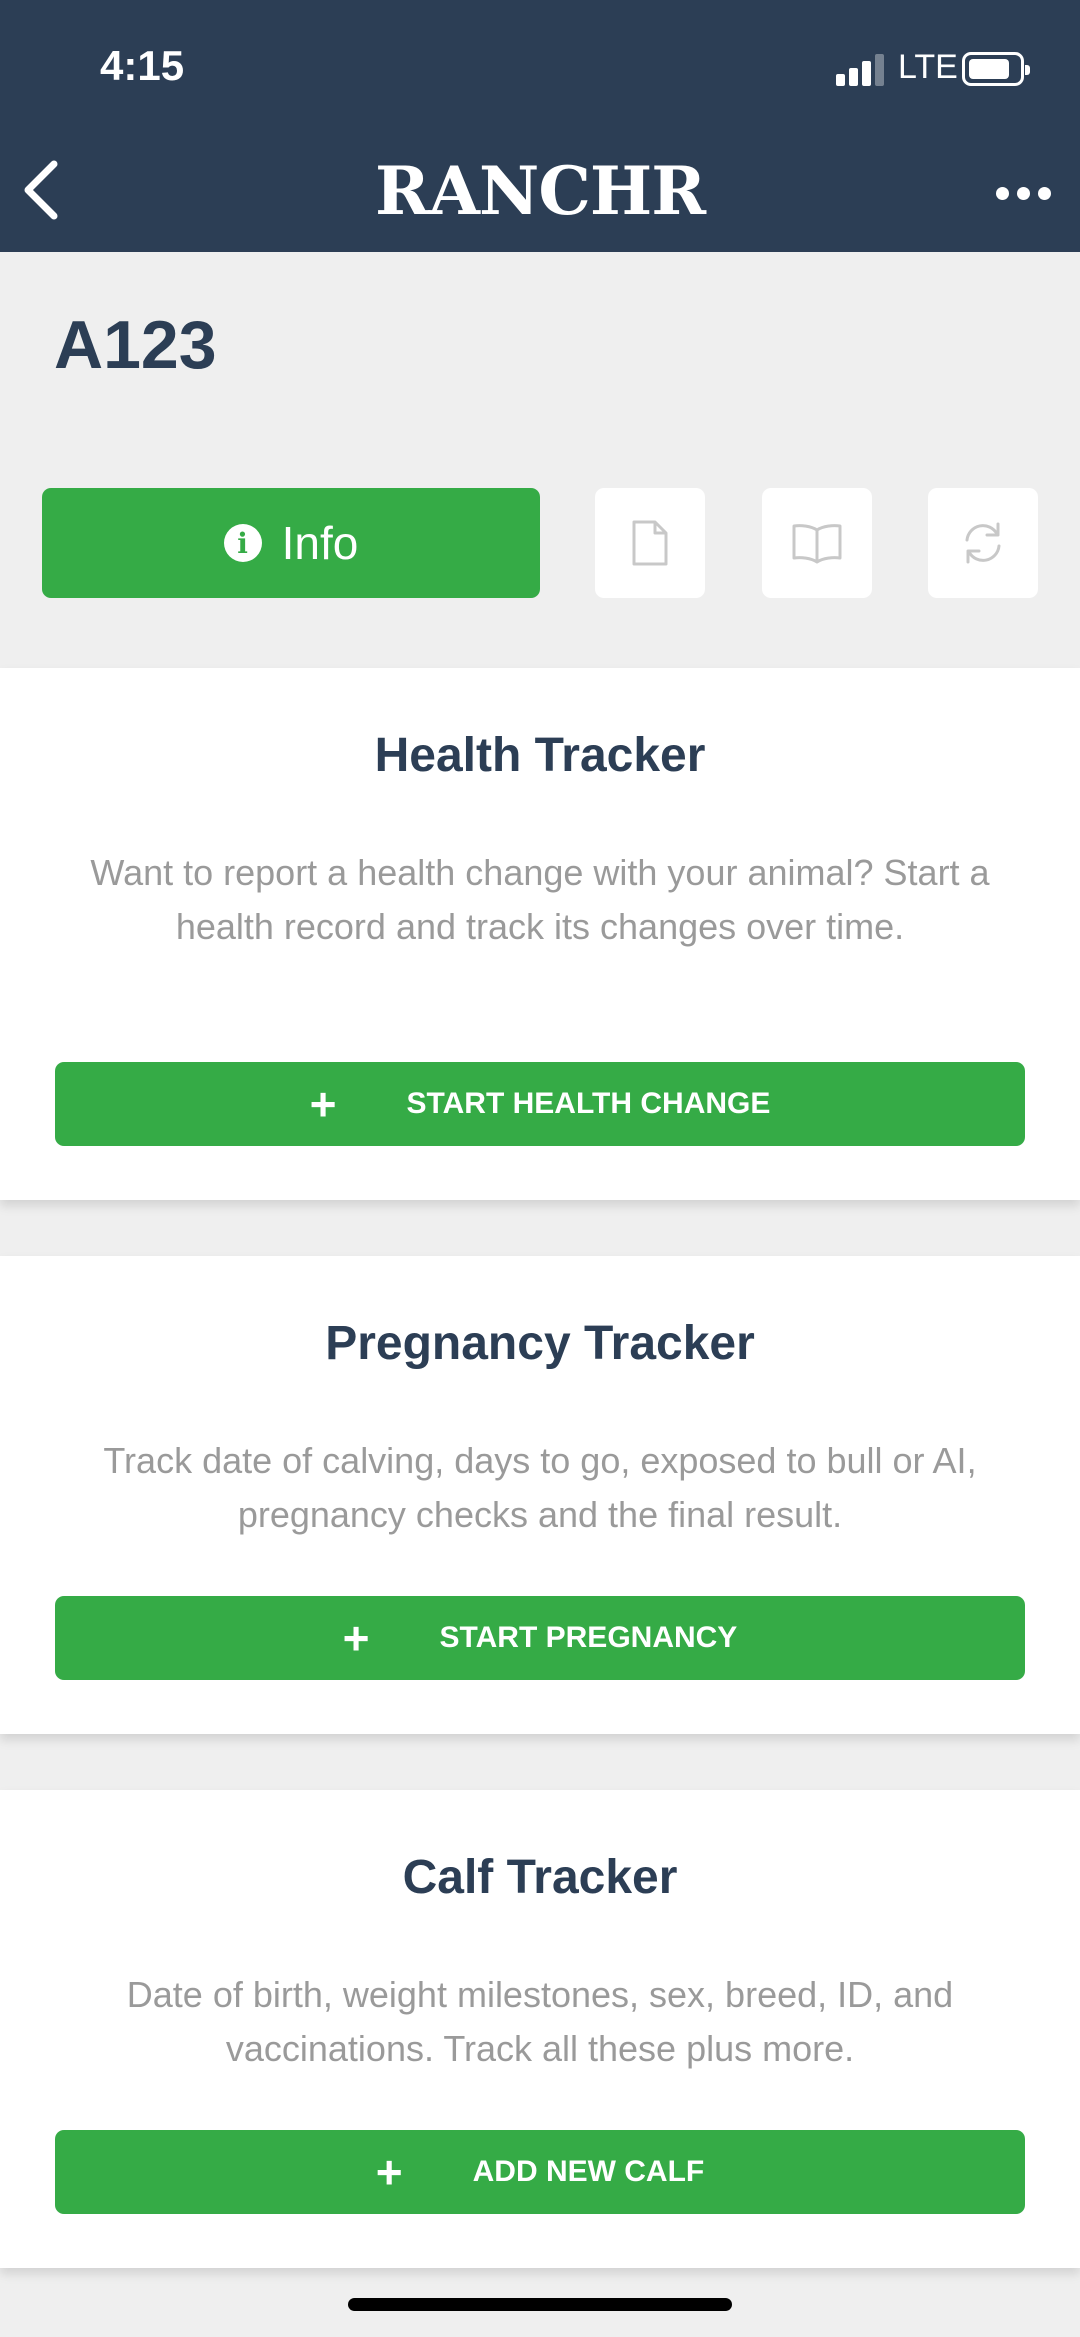 This screenshot has width=1080, height=2337. I want to click on start-pregnancy-button: + START PREGNANCY, so click(540, 1638).